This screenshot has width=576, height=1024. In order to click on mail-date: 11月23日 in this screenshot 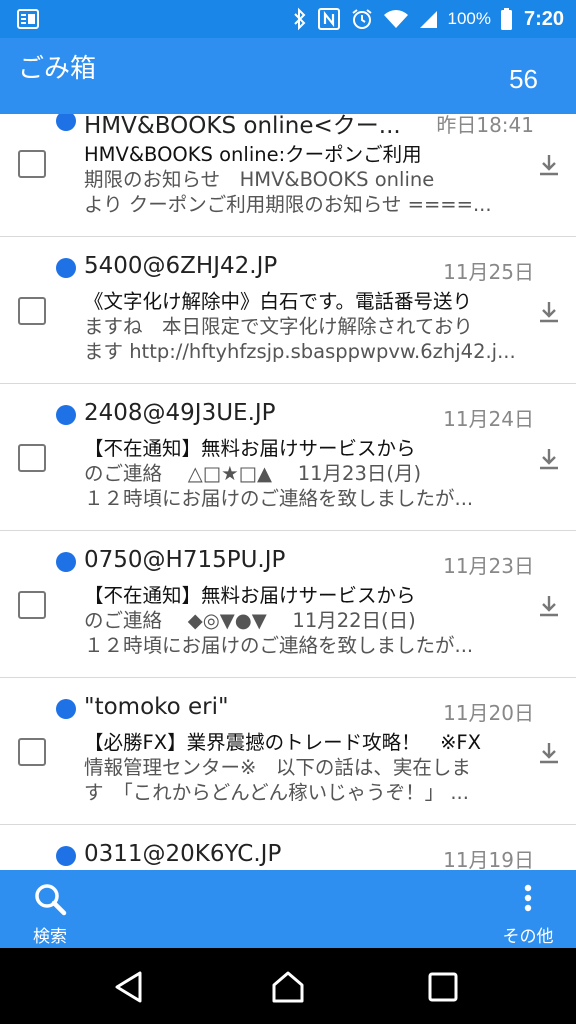, I will do `click(488, 566)`.